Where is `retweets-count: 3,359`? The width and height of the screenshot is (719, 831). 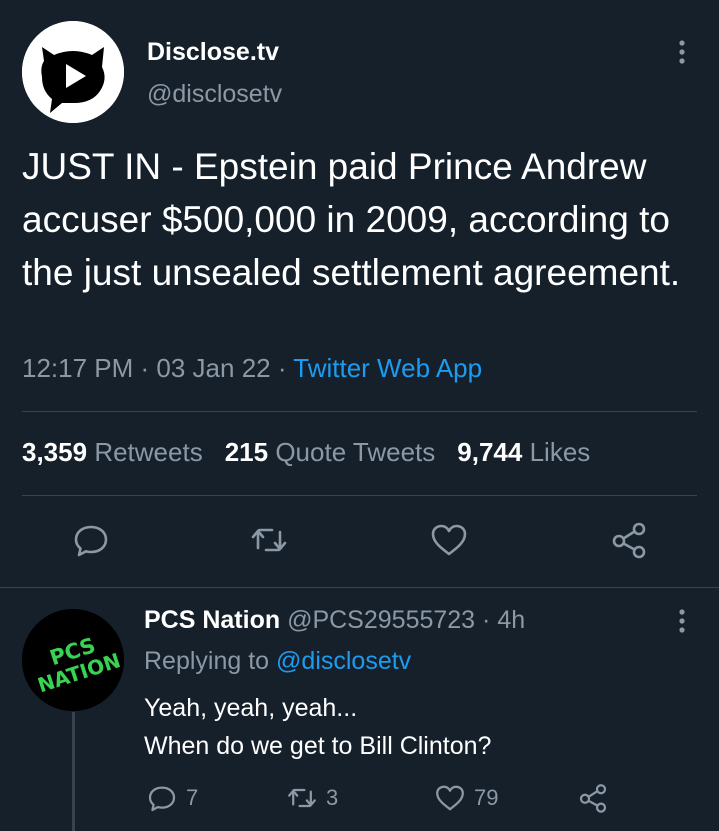
retweets-count: 3,359 is located at coordinates (55, 452).